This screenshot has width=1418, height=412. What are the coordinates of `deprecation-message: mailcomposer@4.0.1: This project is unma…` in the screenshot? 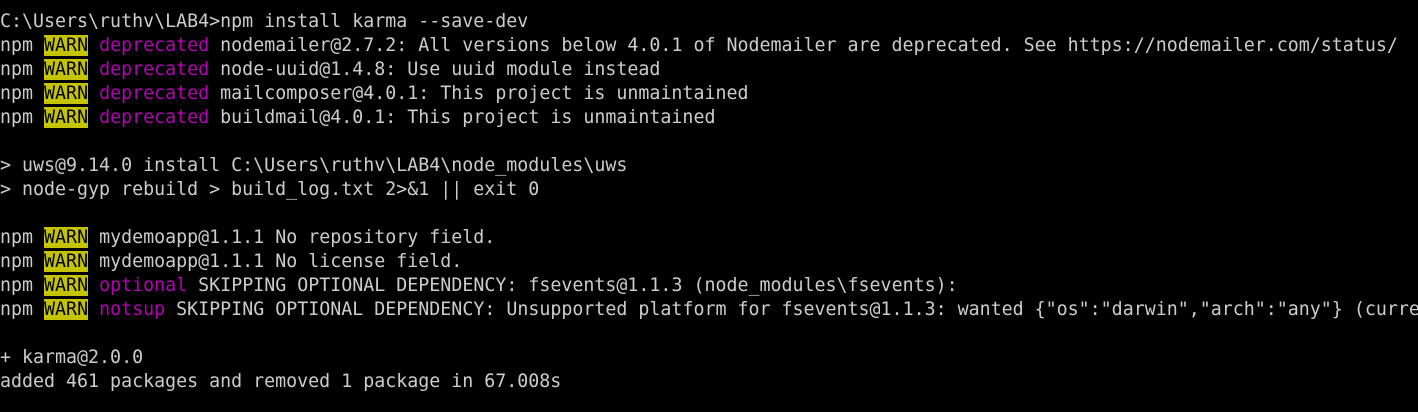 It's located at (484, 93).